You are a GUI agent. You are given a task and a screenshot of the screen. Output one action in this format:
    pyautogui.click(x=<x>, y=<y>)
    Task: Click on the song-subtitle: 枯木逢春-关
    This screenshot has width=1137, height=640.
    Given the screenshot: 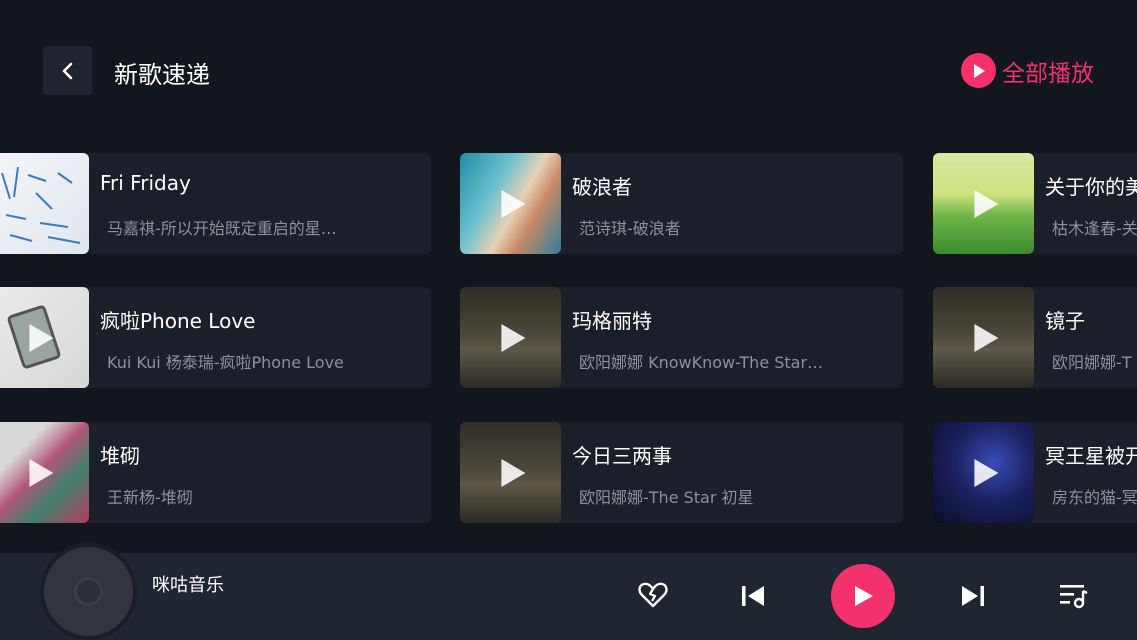 What is the action you would take?
    pyautogui.click(x=1094, y=228)
    